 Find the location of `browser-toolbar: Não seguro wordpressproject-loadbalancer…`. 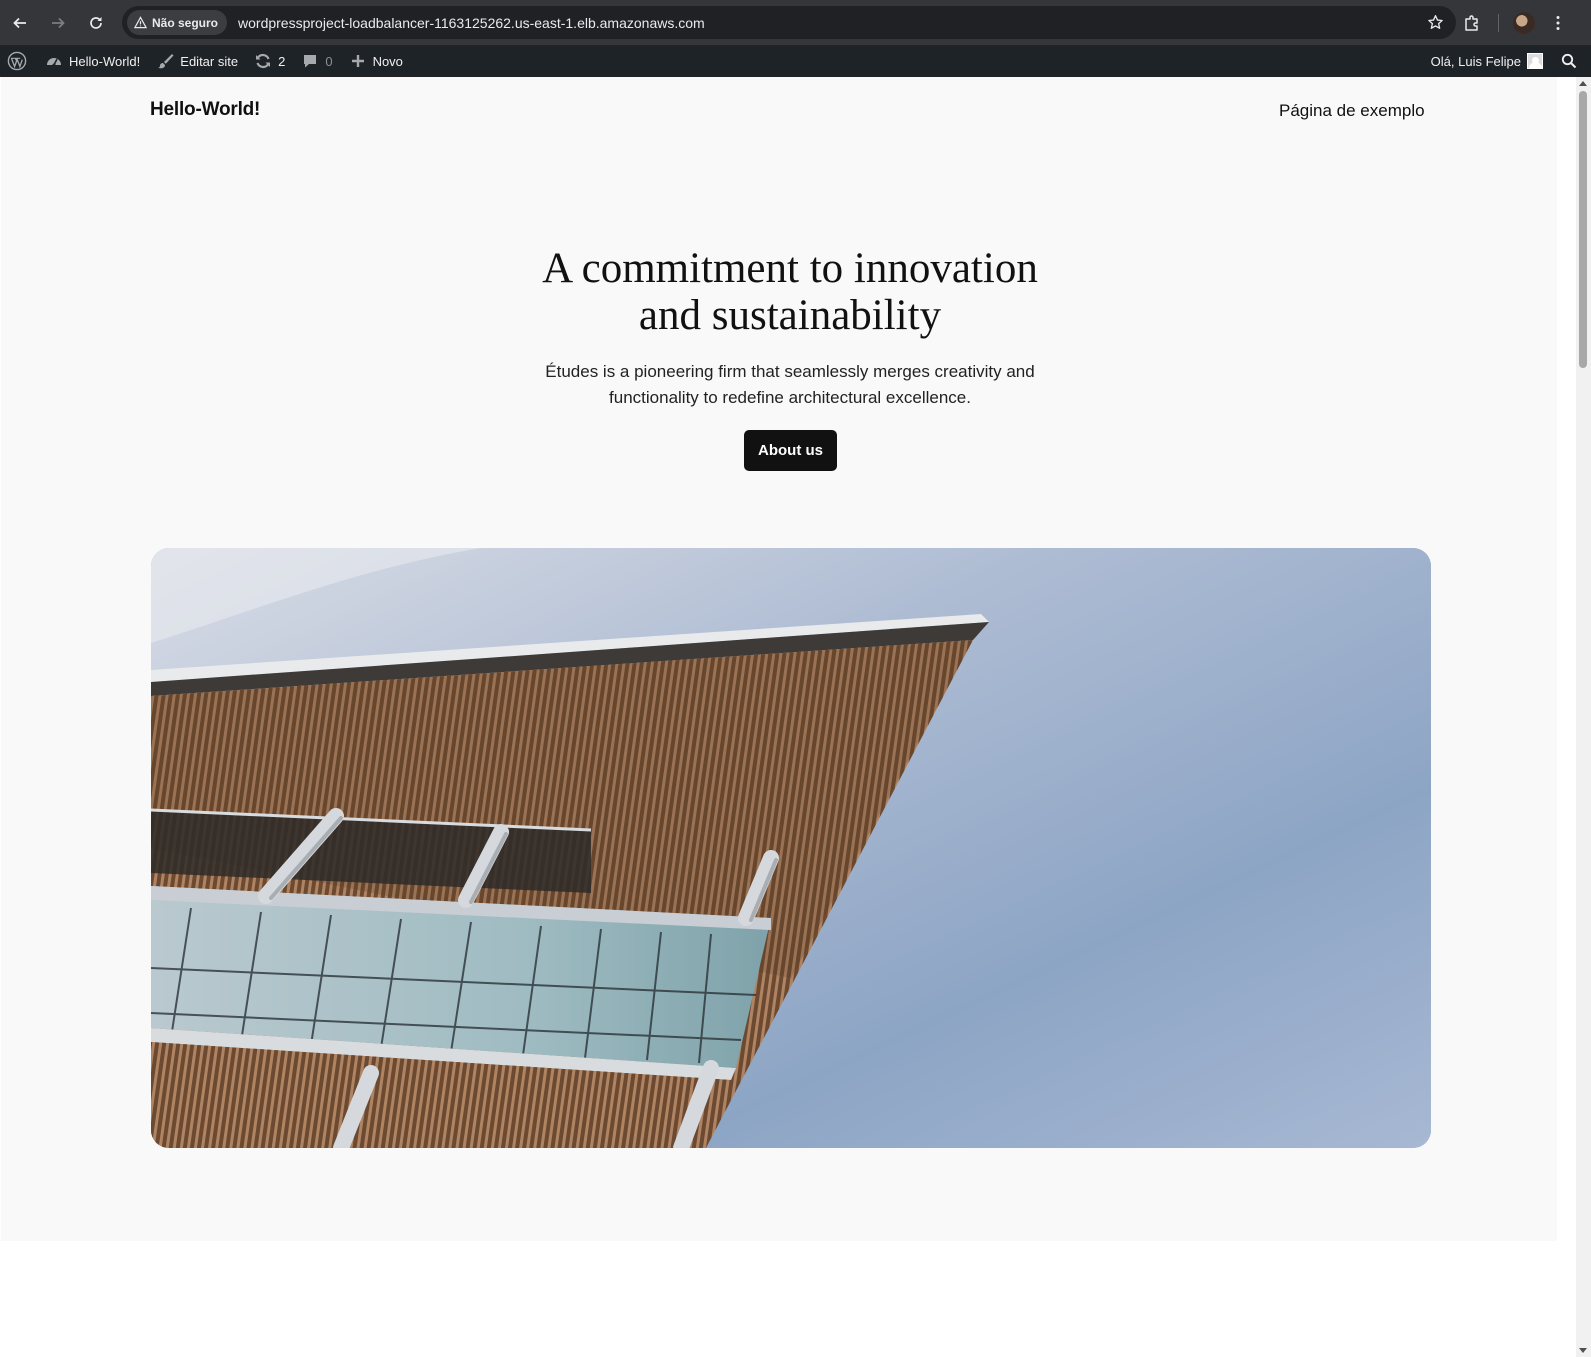

browser-toolbar: Não seguro wordpressproject-loadbalancer… is located at coordinates (795, 22).